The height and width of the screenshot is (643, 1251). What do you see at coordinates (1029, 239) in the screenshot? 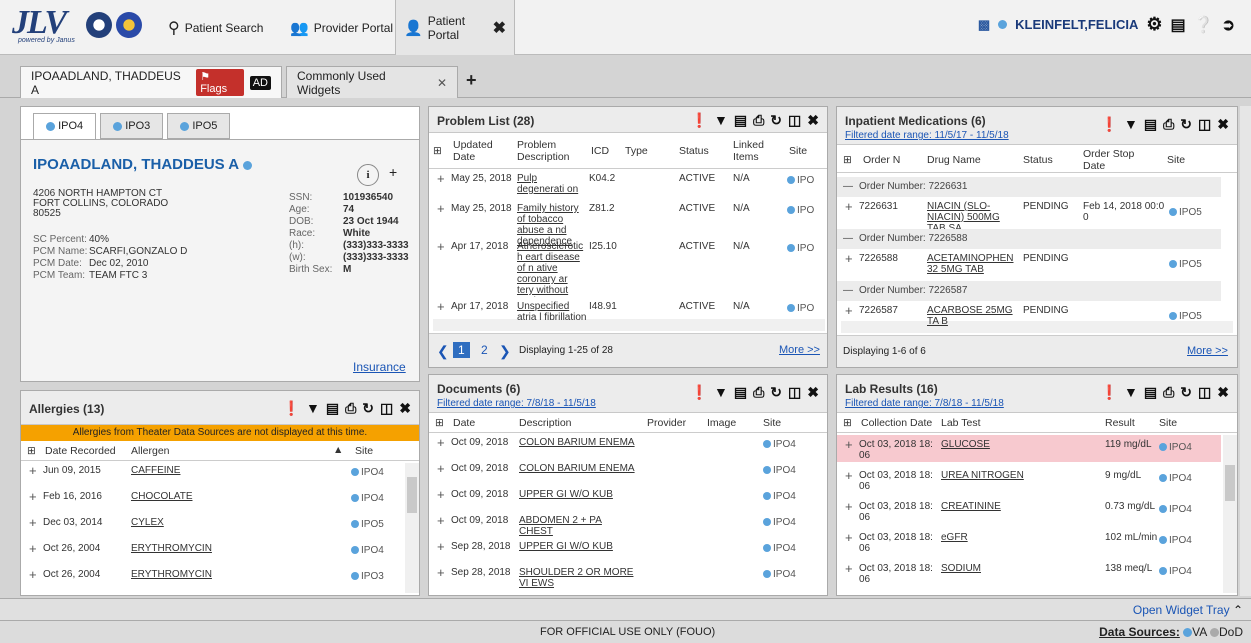
I see `order-group-row: — Order Number: 7226588` at bounding box center [1029, 239].